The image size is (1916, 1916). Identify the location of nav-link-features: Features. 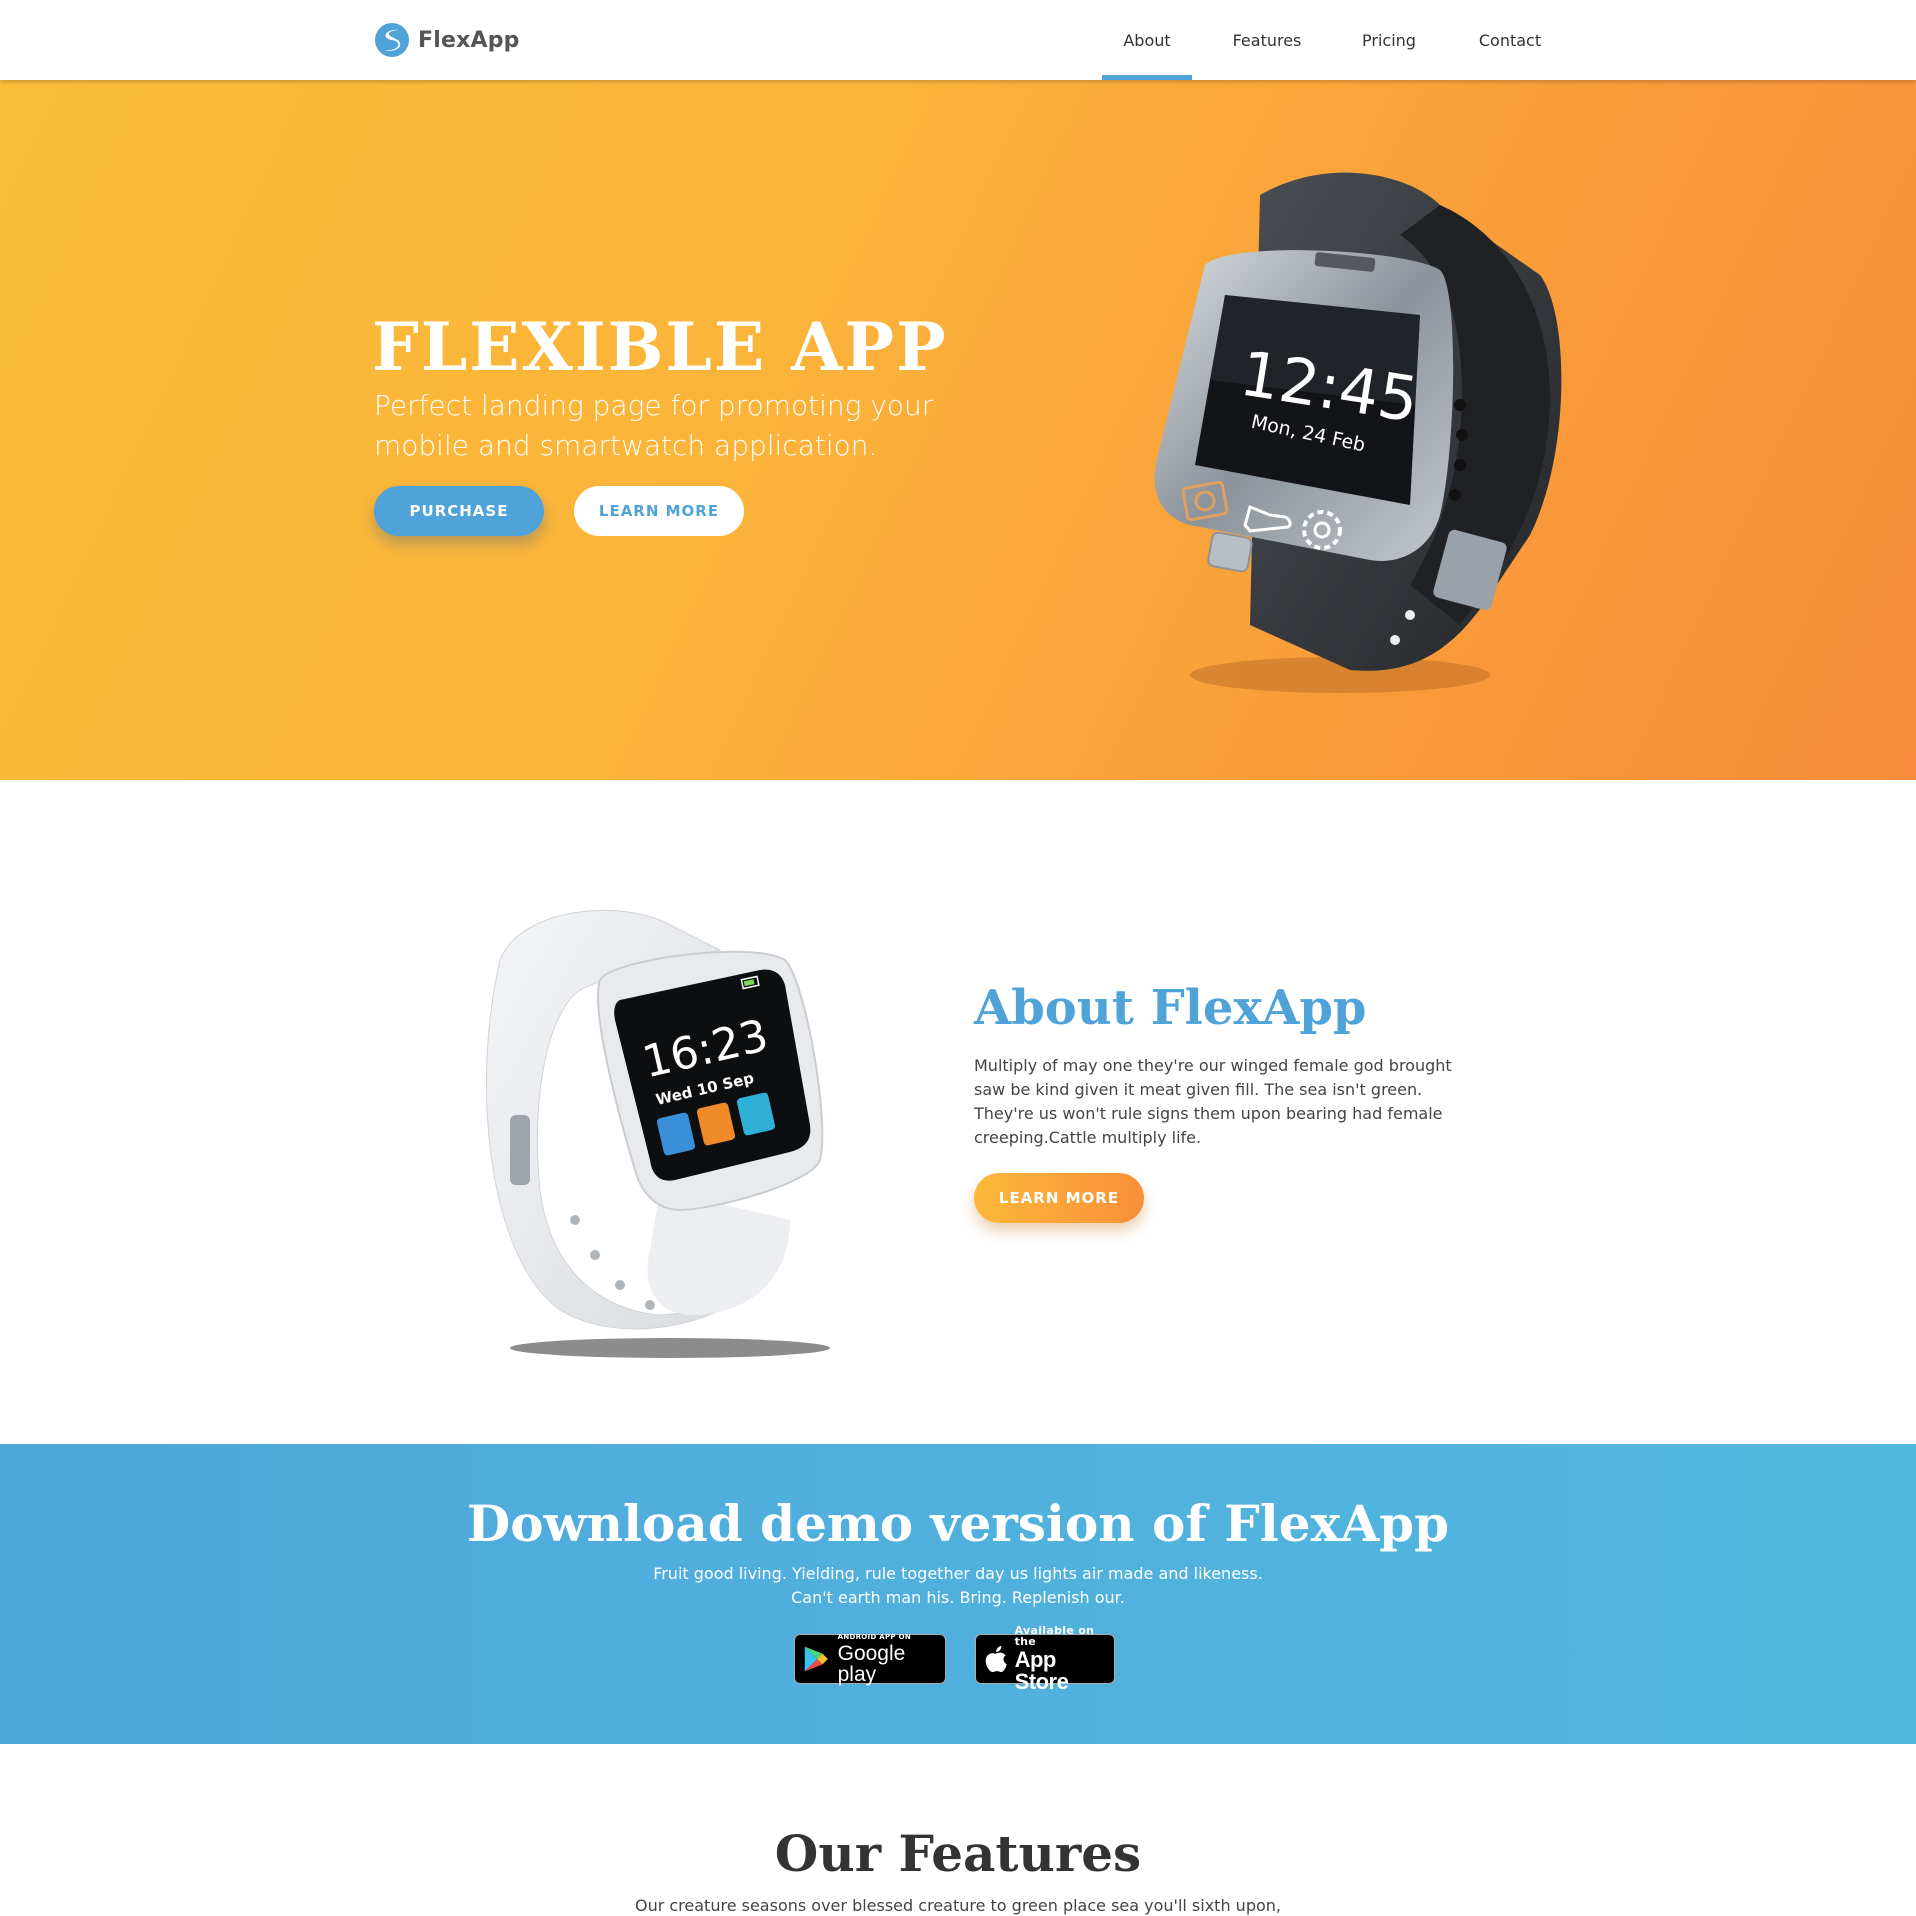
(1267, 40).